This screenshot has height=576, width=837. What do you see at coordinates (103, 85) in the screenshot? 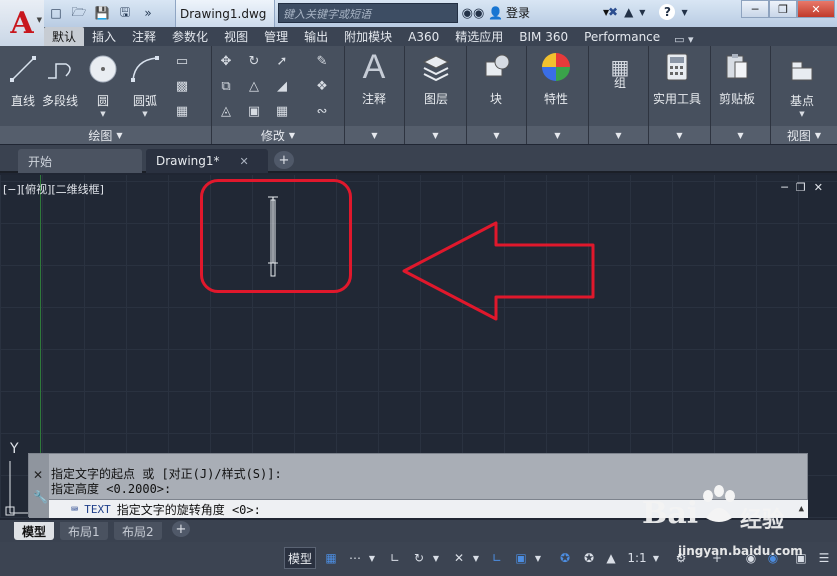
I see `circle-tool: 圆 ▼` at bounding box center [103, 85].